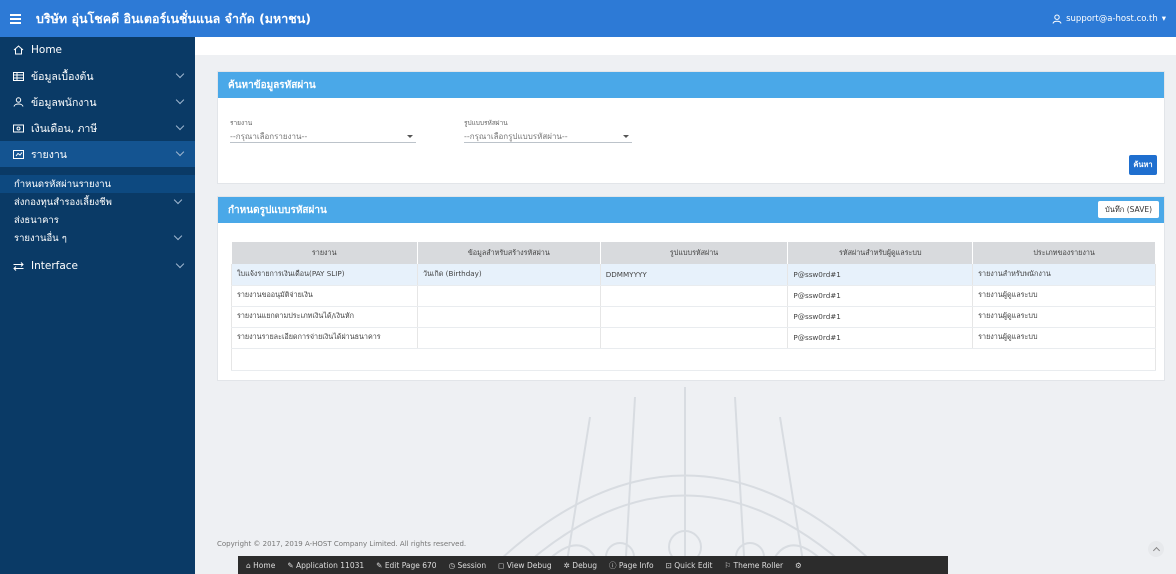 This screenshot has height=574, width=1176. Describe the element at coordinates (36, 220) in the screenshot. I see `sidebar-subitem-label: ส่งธนาคาร` at that location.